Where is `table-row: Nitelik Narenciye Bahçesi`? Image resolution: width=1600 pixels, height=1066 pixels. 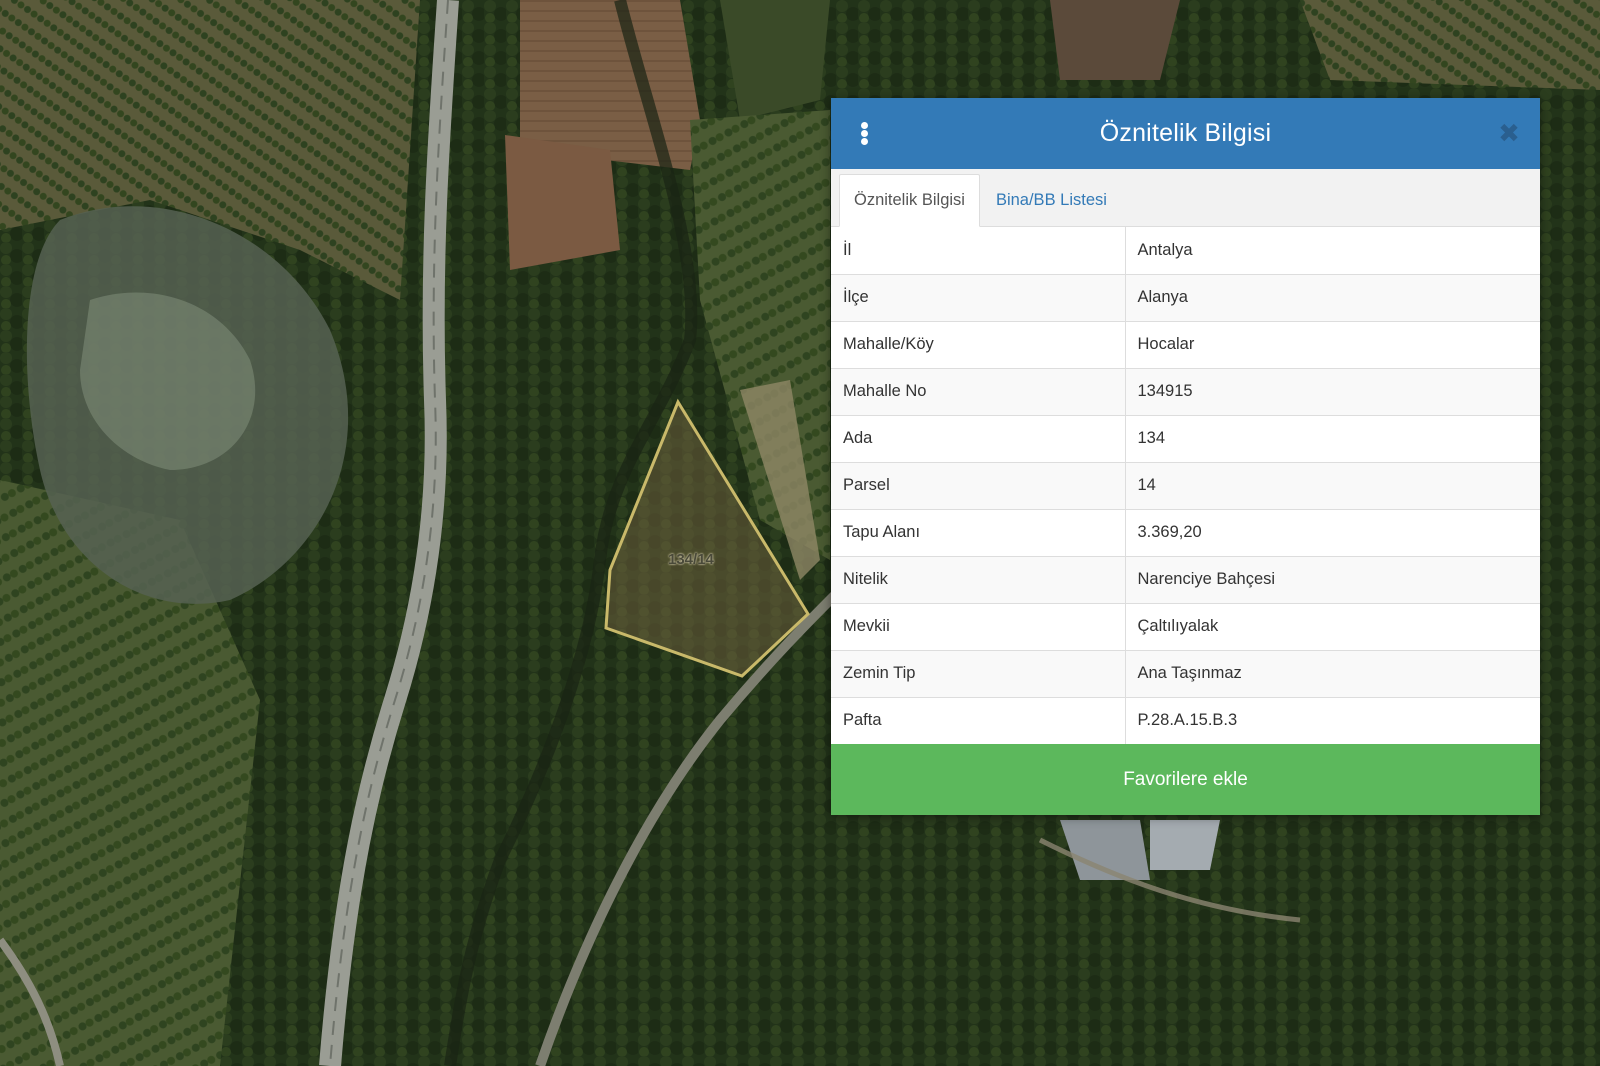
table-row: Nitelik Narenciye Bahçesi is located at coordinates (1185, 579).